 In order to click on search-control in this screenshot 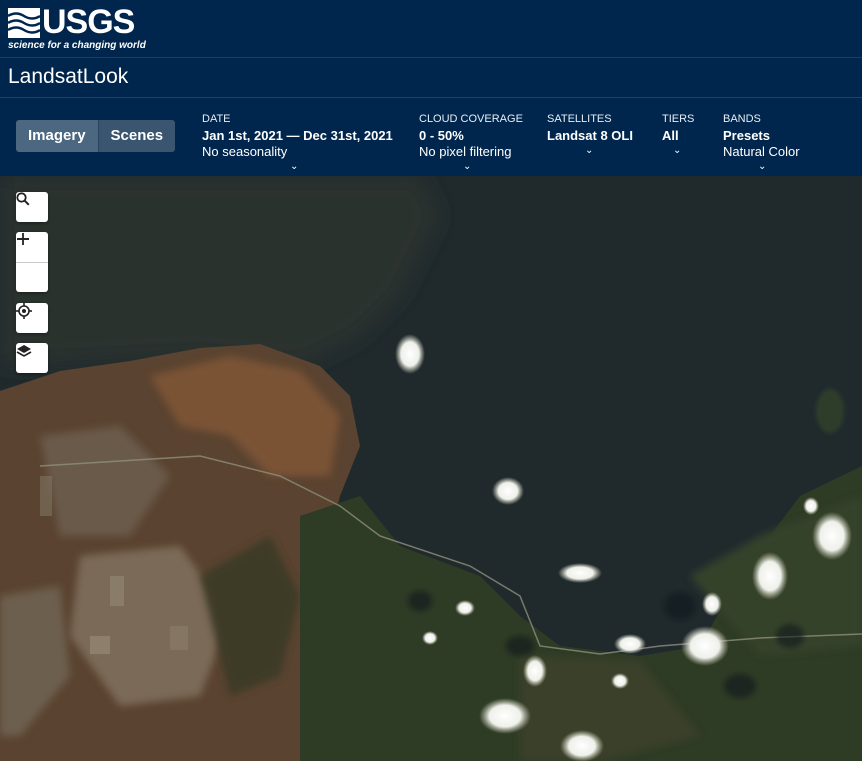, I will do `click(32, 207)`.